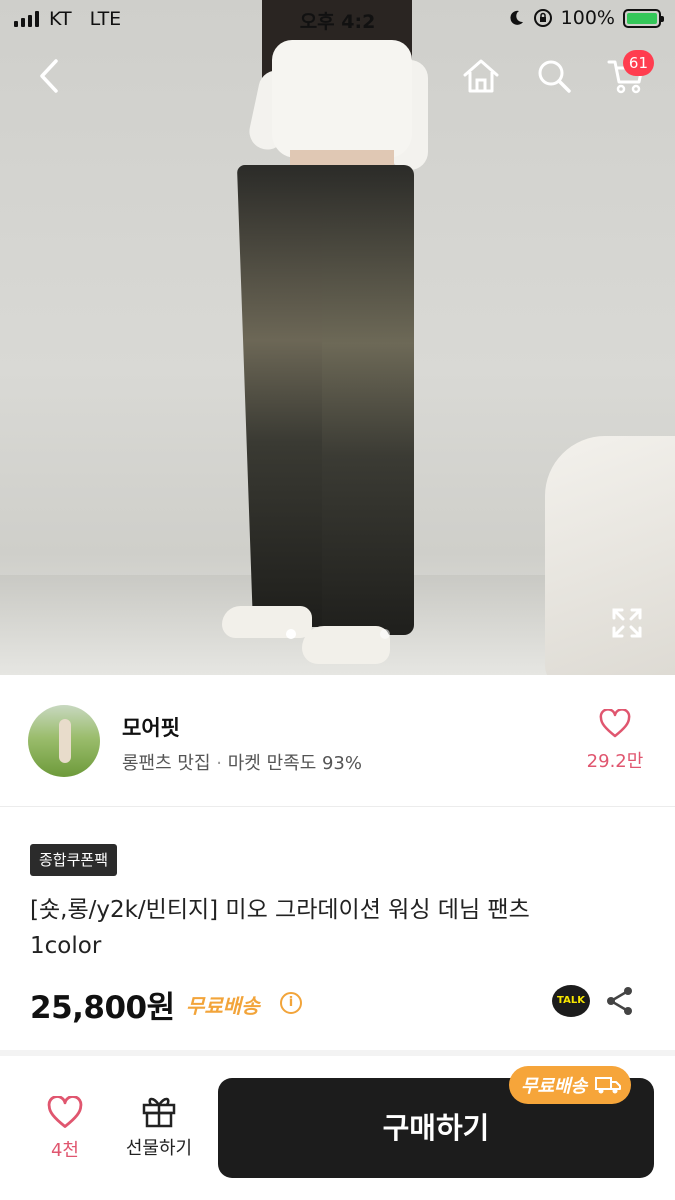 This screenshot has width=675, height=1200. Describe the element at coordinates (554, 1086) in the screenshot. I see `free-shipping-badge-label: 무료배송` at that location.